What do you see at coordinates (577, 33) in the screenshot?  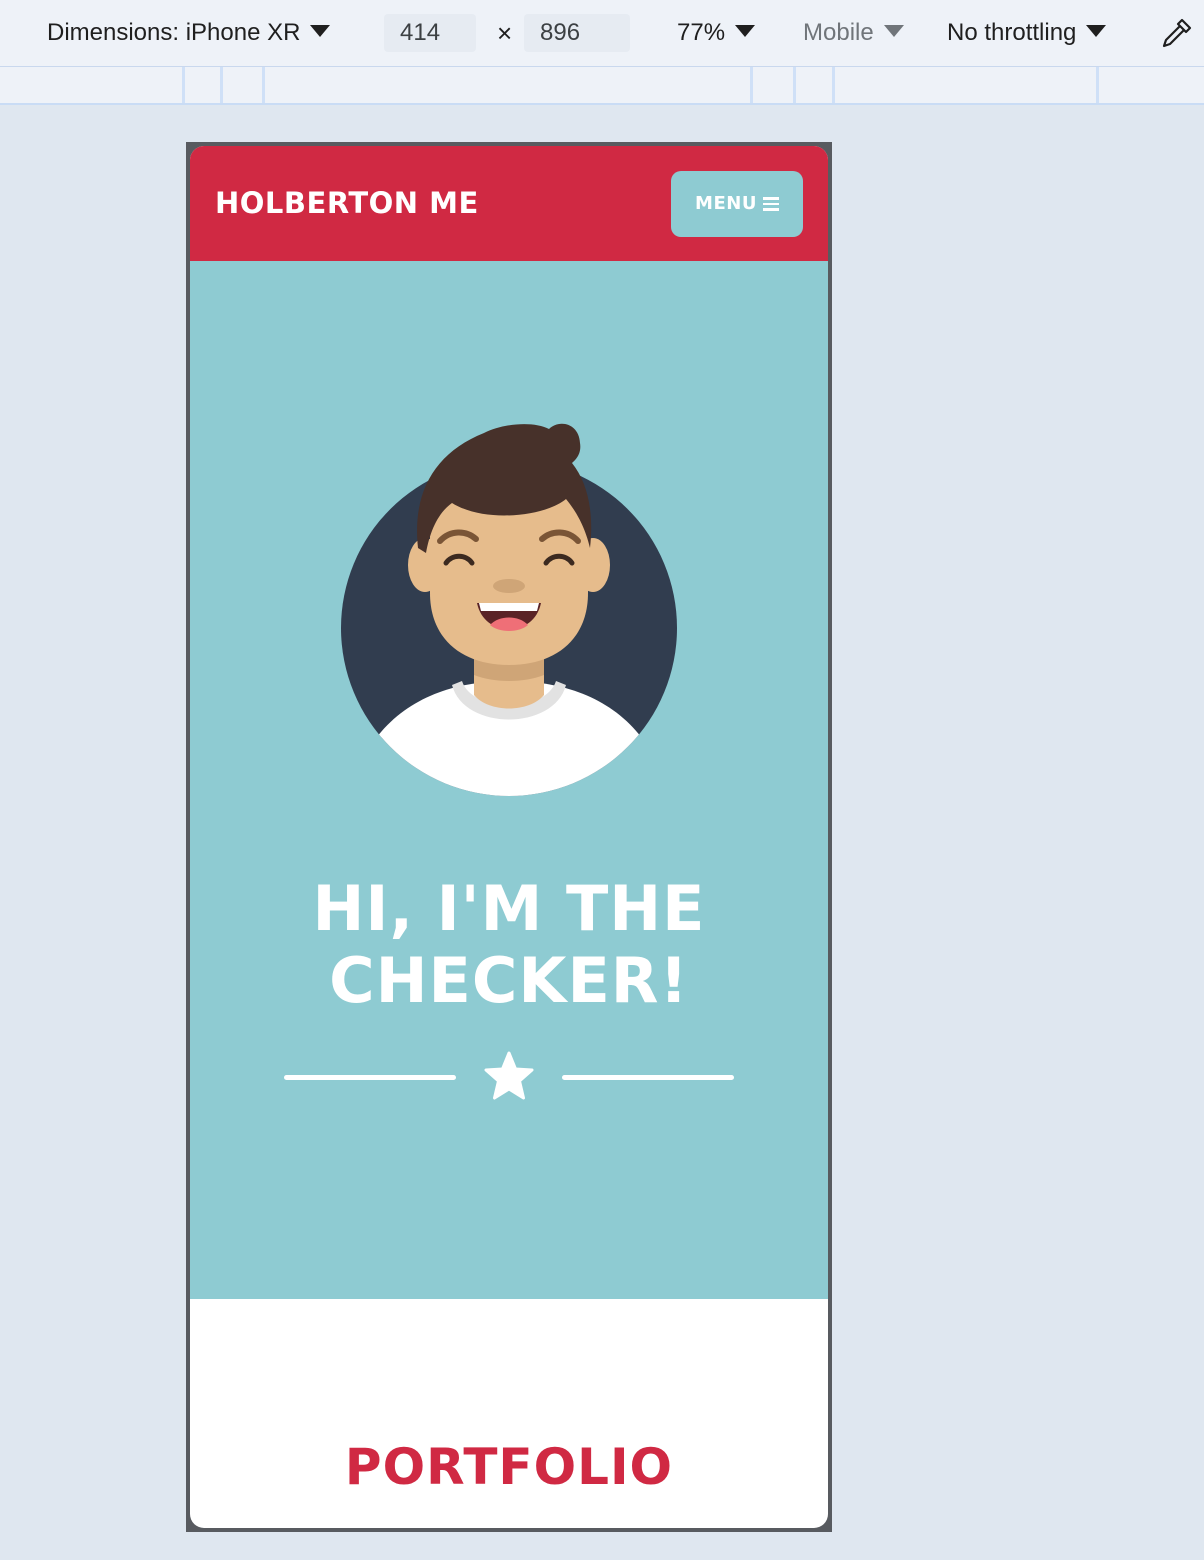 I see `height-input: 896` at bounding box center [577, 33].